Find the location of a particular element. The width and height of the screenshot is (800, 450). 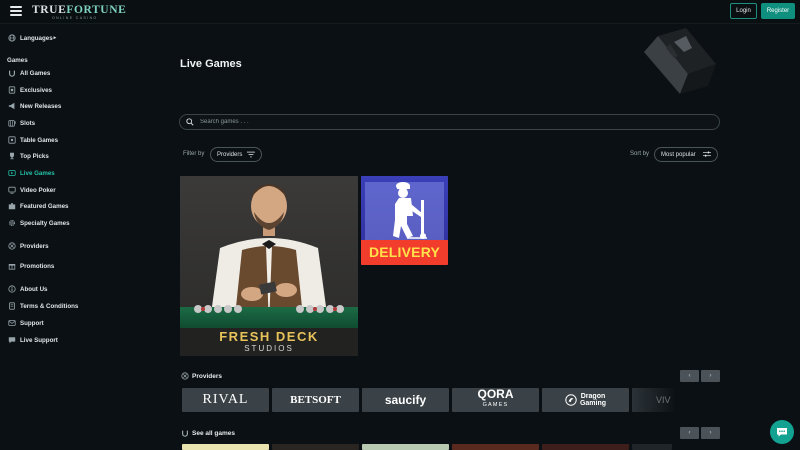

sidebar-item-live-support: Live Support is located at coordinates (32, 340).